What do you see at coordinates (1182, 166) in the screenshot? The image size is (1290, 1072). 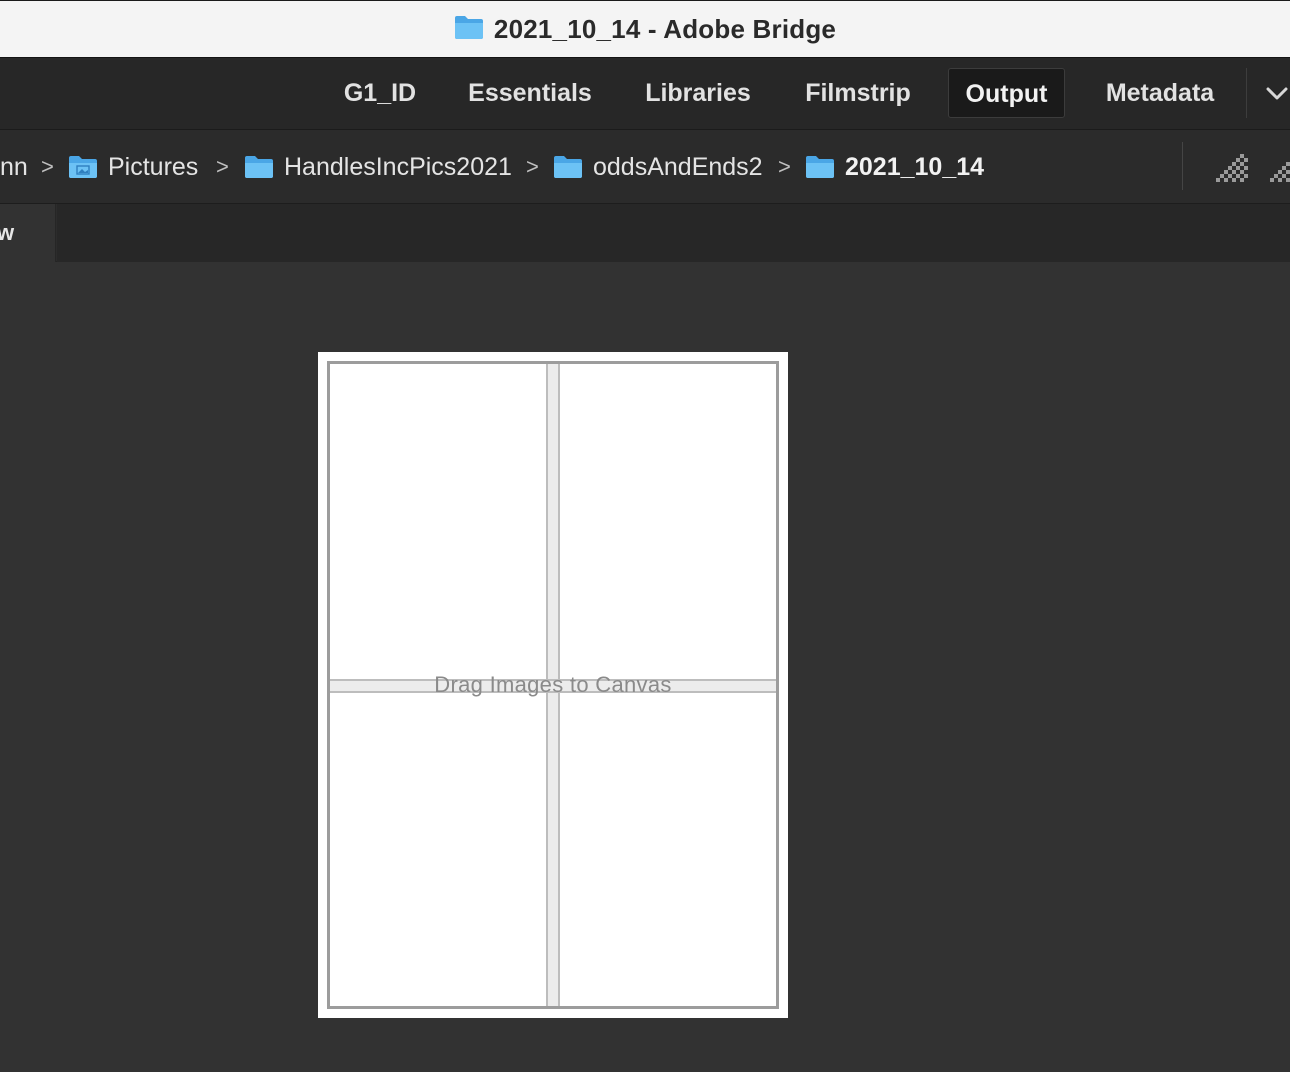 I see `path-divider` at bounding box center [1182, 166].